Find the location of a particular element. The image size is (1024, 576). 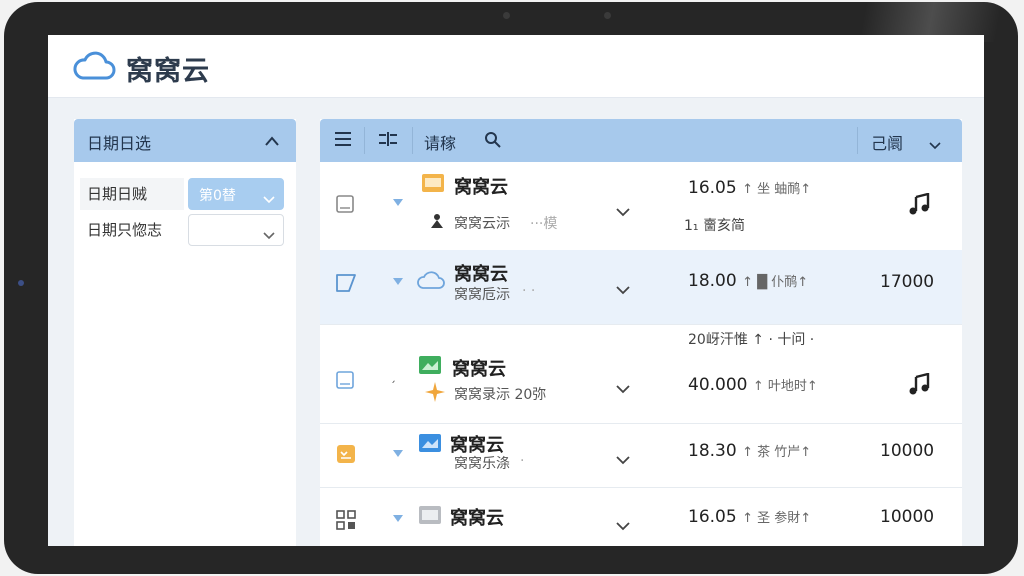

next-row-peek is located at coordinates (641, 545).